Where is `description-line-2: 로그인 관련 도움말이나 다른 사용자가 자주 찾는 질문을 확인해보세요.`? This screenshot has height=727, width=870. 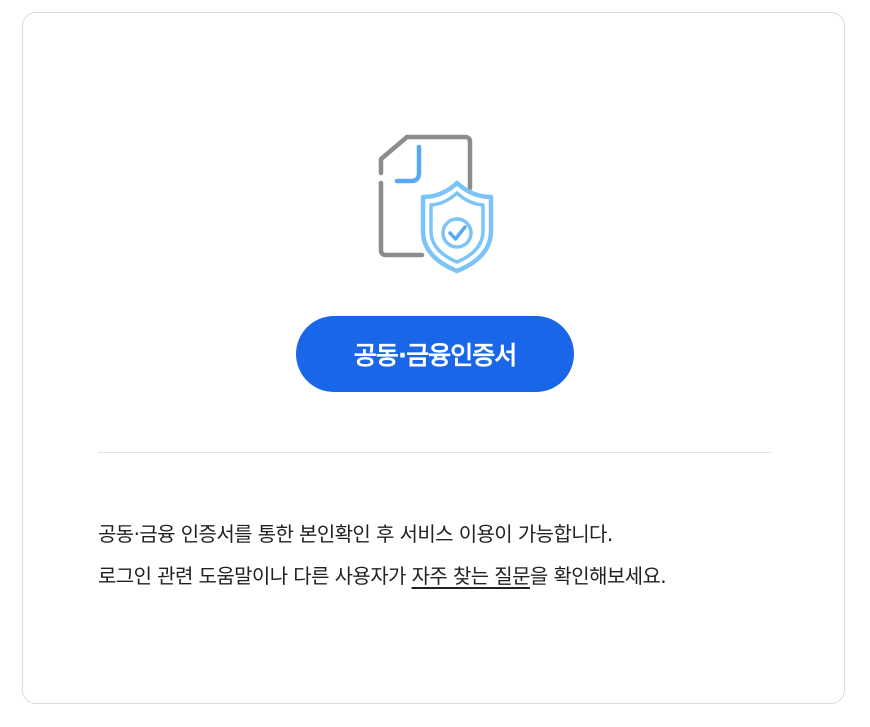 description-line-2: 로그인 관련 도움말이나 다른 사용자가 자주 찾는 질문을 확인해보세요. is located at coordinates (448, 576).